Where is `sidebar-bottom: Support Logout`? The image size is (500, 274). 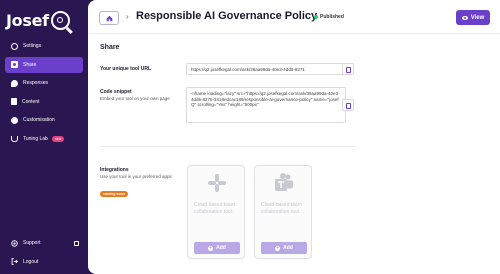 sidebar-bottom: Support Logout is located at coordinates (44, 253).